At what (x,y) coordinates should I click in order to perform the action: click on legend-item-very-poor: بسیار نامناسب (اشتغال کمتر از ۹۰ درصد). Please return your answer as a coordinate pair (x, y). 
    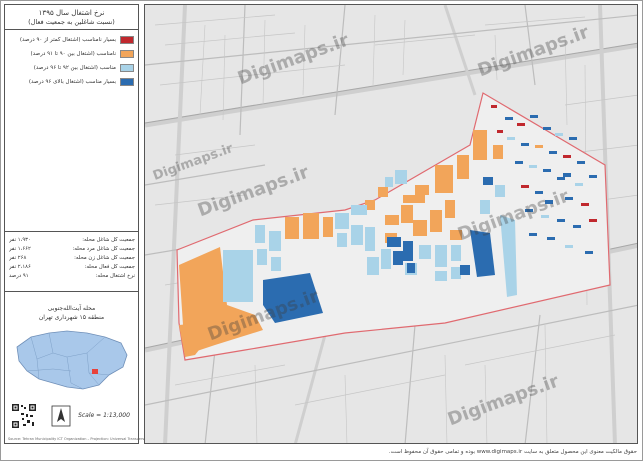
    Looking at the image, I should click on (71, 40).